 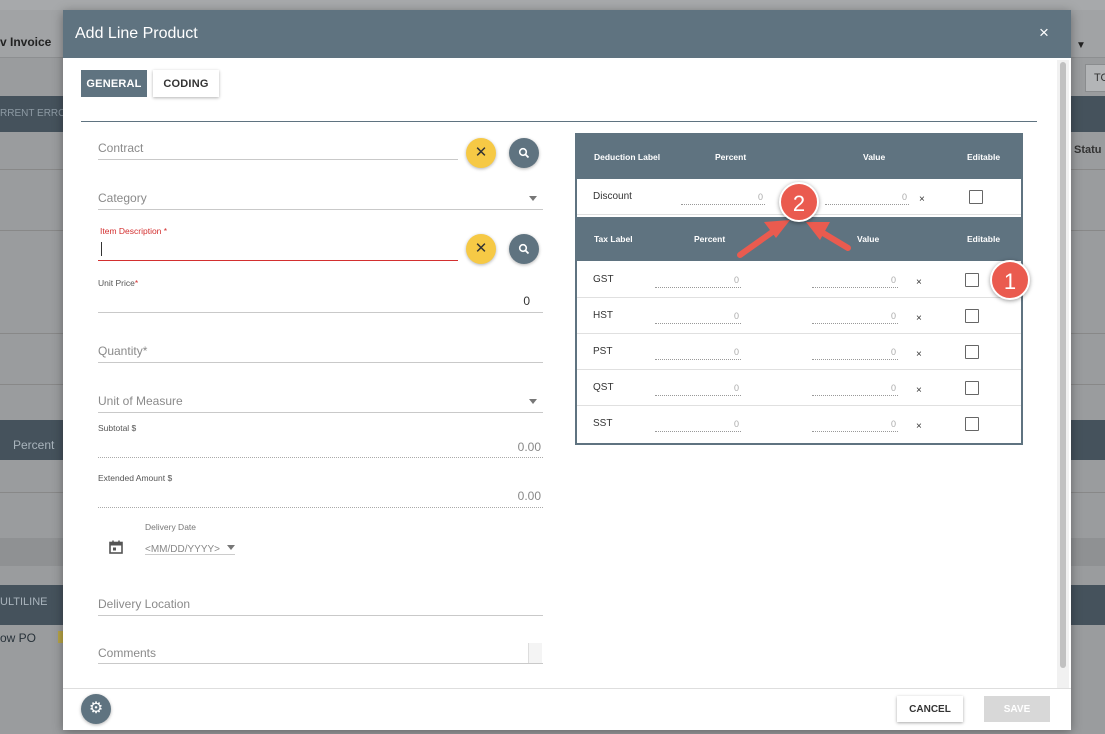 I want to click on arrow-left, so click(x=763, y=239).